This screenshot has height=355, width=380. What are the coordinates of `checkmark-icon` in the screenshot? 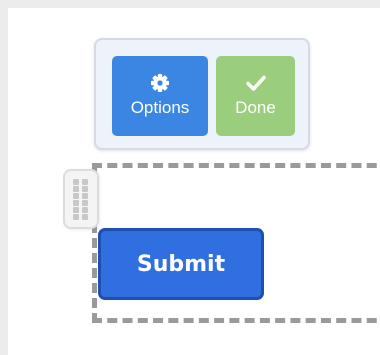 It's located at (255, 83).